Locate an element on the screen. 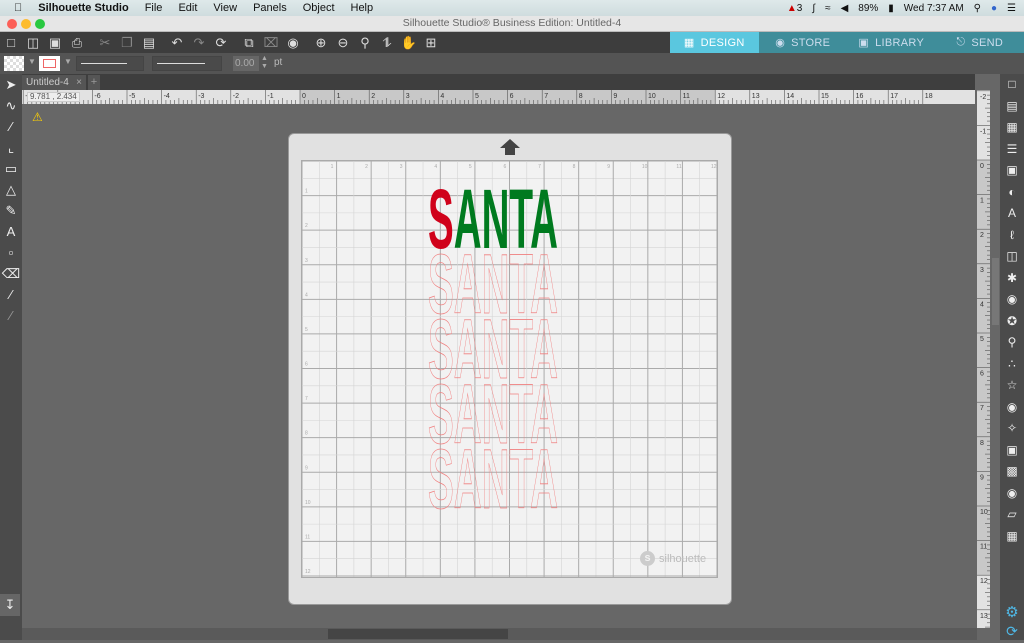 The width and height of the screenshot is (1024, 643). select-tool-icon: ➤ is located at coordinates (11, 84).